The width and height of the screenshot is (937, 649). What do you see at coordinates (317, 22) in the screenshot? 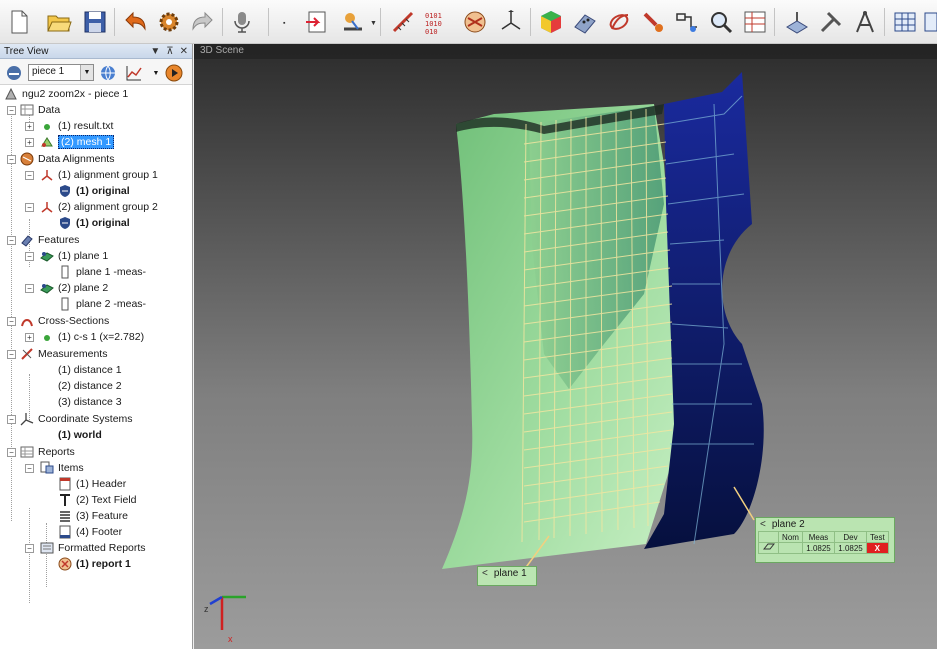
I see `import-icon` at bounding box center [317, 22].